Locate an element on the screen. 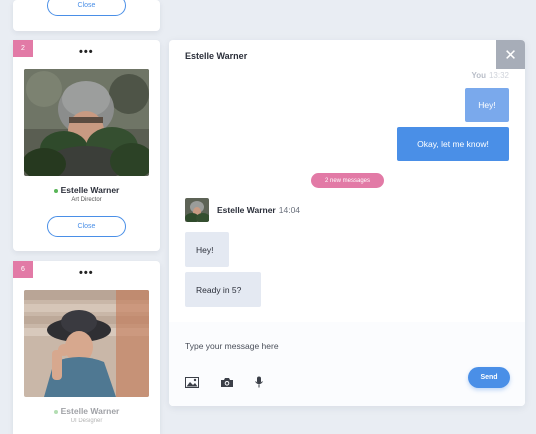 The height and width of the screenshot is (434, 536). person-role: UI Designer is located at coordinates (86, 421).